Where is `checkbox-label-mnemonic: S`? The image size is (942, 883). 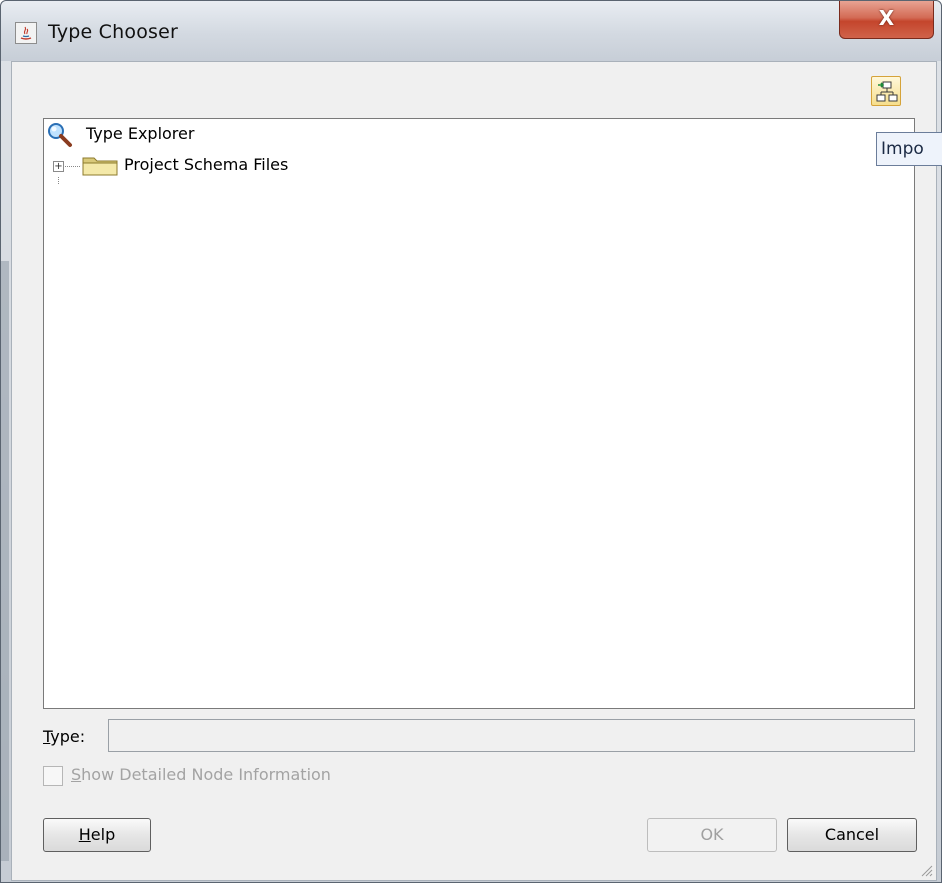
checkbox-label-mnemonic: S is located at coordinates (76, 774).